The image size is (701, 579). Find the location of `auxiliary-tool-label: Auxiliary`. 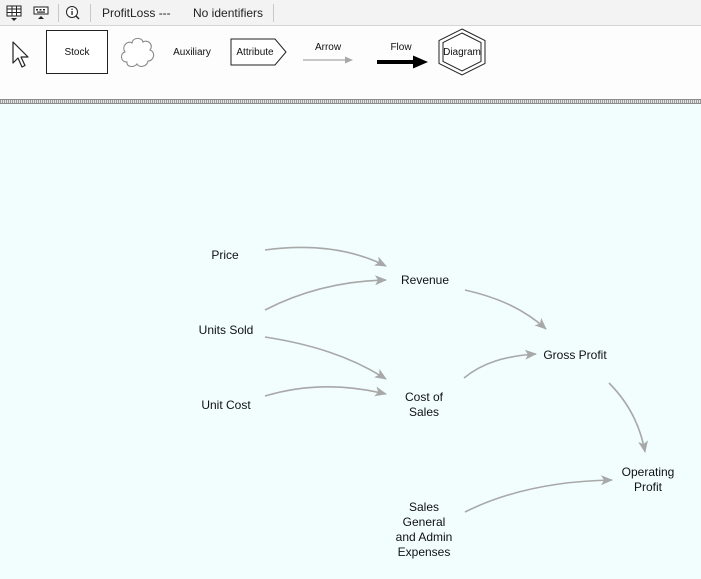

auxiliary-tool-label: Auxiliary is located at coordinates (192, 52).